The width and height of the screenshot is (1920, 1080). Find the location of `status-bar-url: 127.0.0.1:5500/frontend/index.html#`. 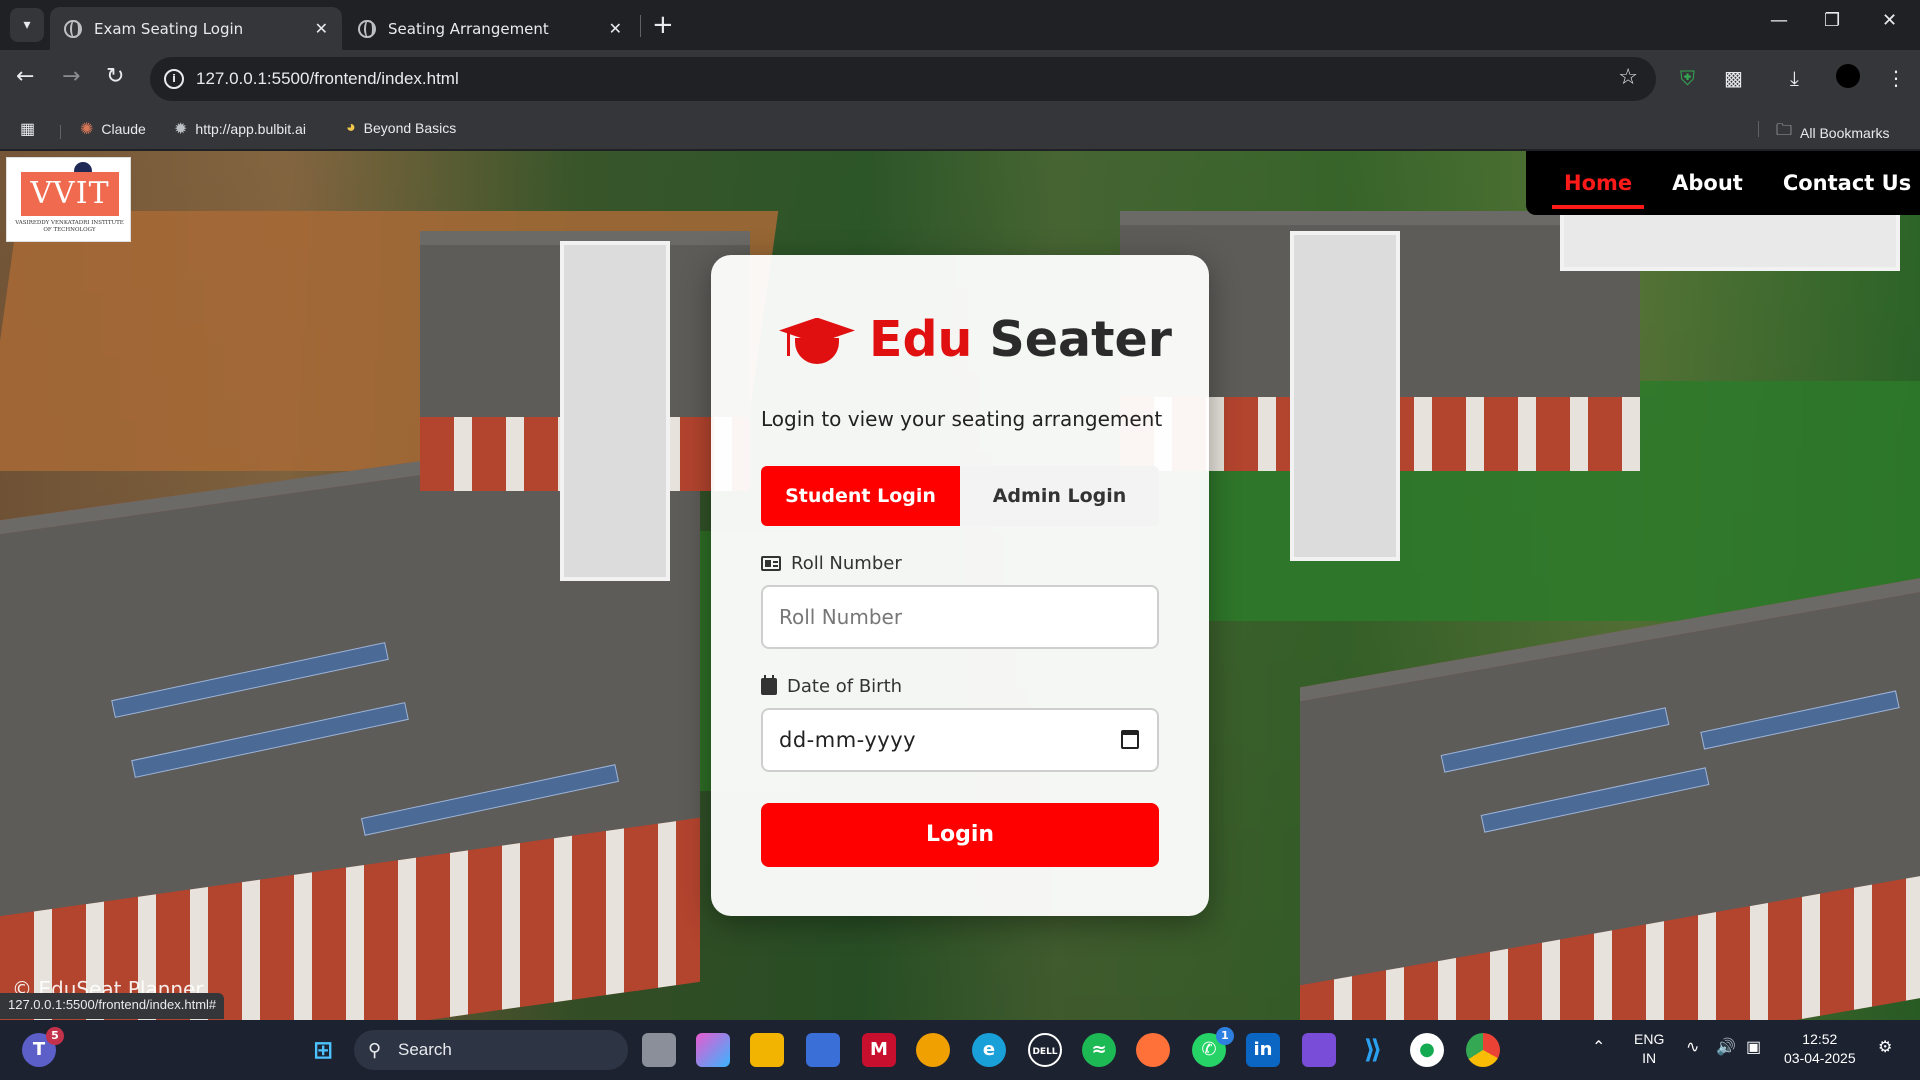

status-bar-url: 127.0.0.1:5500/frontend/index.html# is located at coordinates (112, 1006).